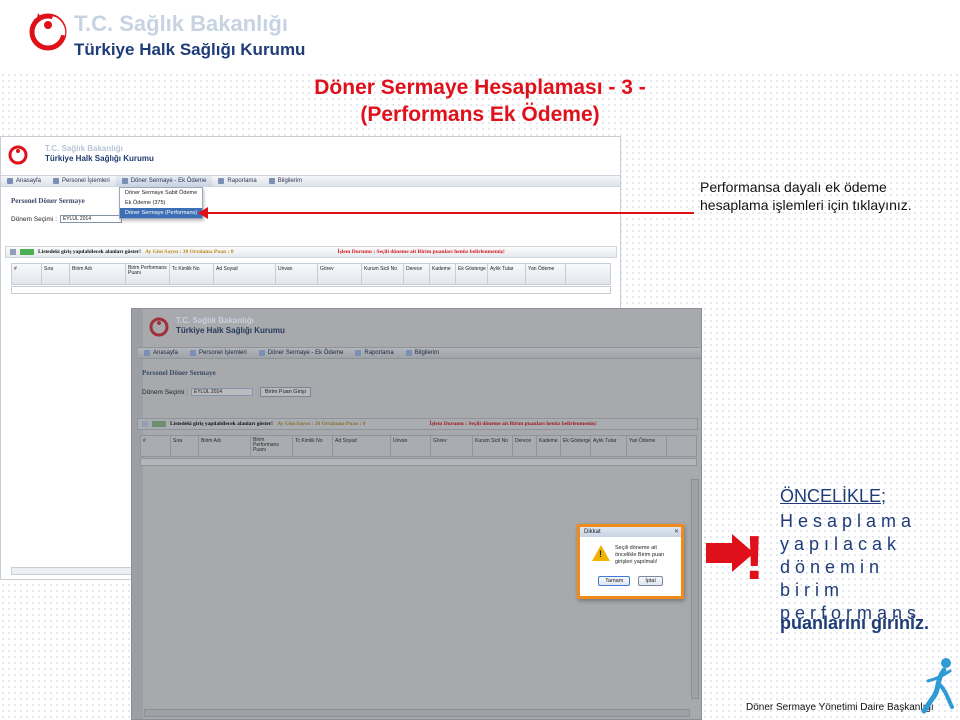  Describe the element at coordinates (676, 532) in the screenshot. I see `close-icon: ✕` at that location.